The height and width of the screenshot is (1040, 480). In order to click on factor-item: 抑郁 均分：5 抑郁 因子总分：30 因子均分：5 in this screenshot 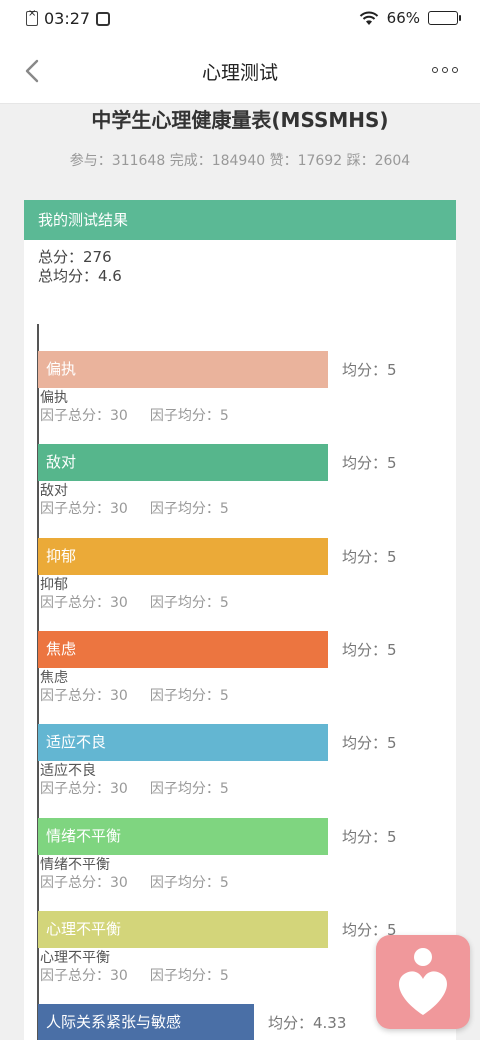, I will do `click(248, 574)`.